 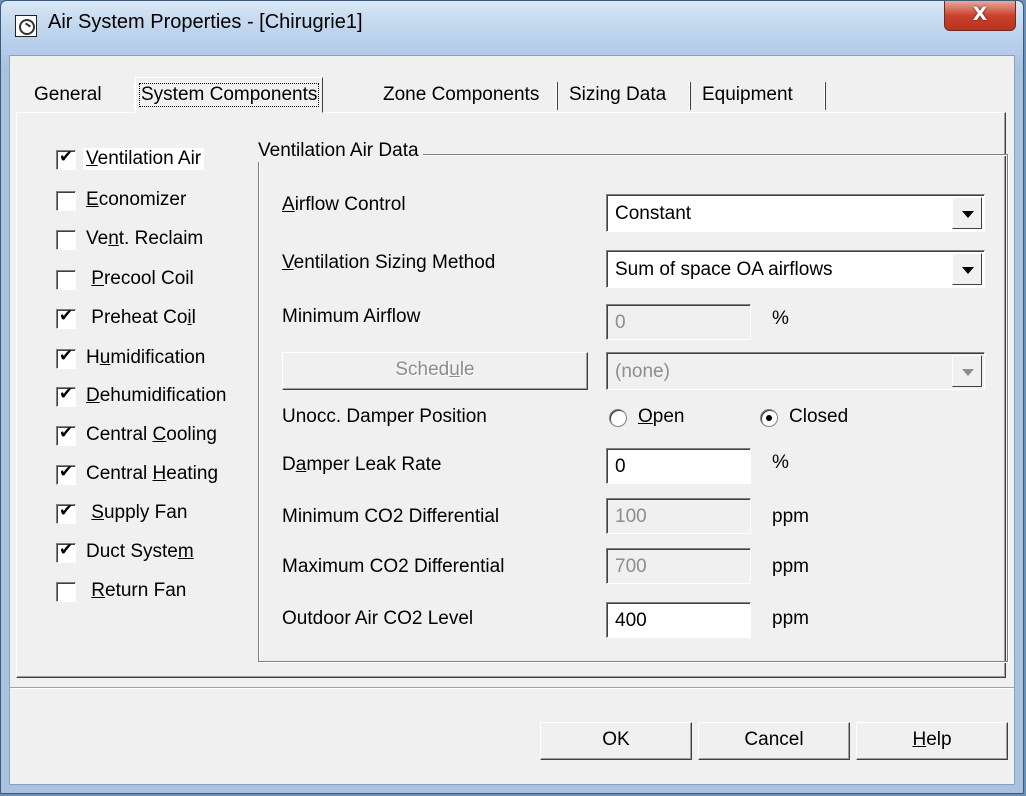 What do you see at coordinates (151, 434) in the screenshot?
I see `component-label: Central Cooling` at bounding box center [151, 434].